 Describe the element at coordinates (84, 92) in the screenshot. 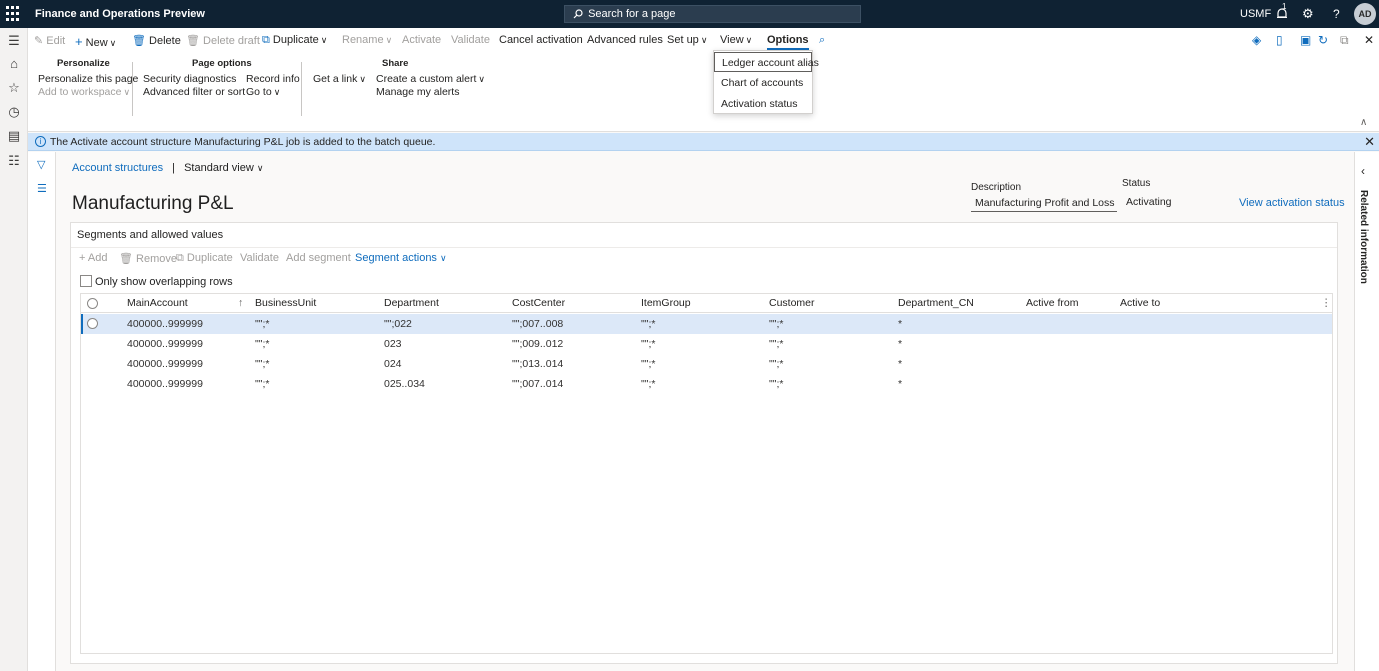

I see `add-to-workspace-button: Add to workspace ∨` at that location.